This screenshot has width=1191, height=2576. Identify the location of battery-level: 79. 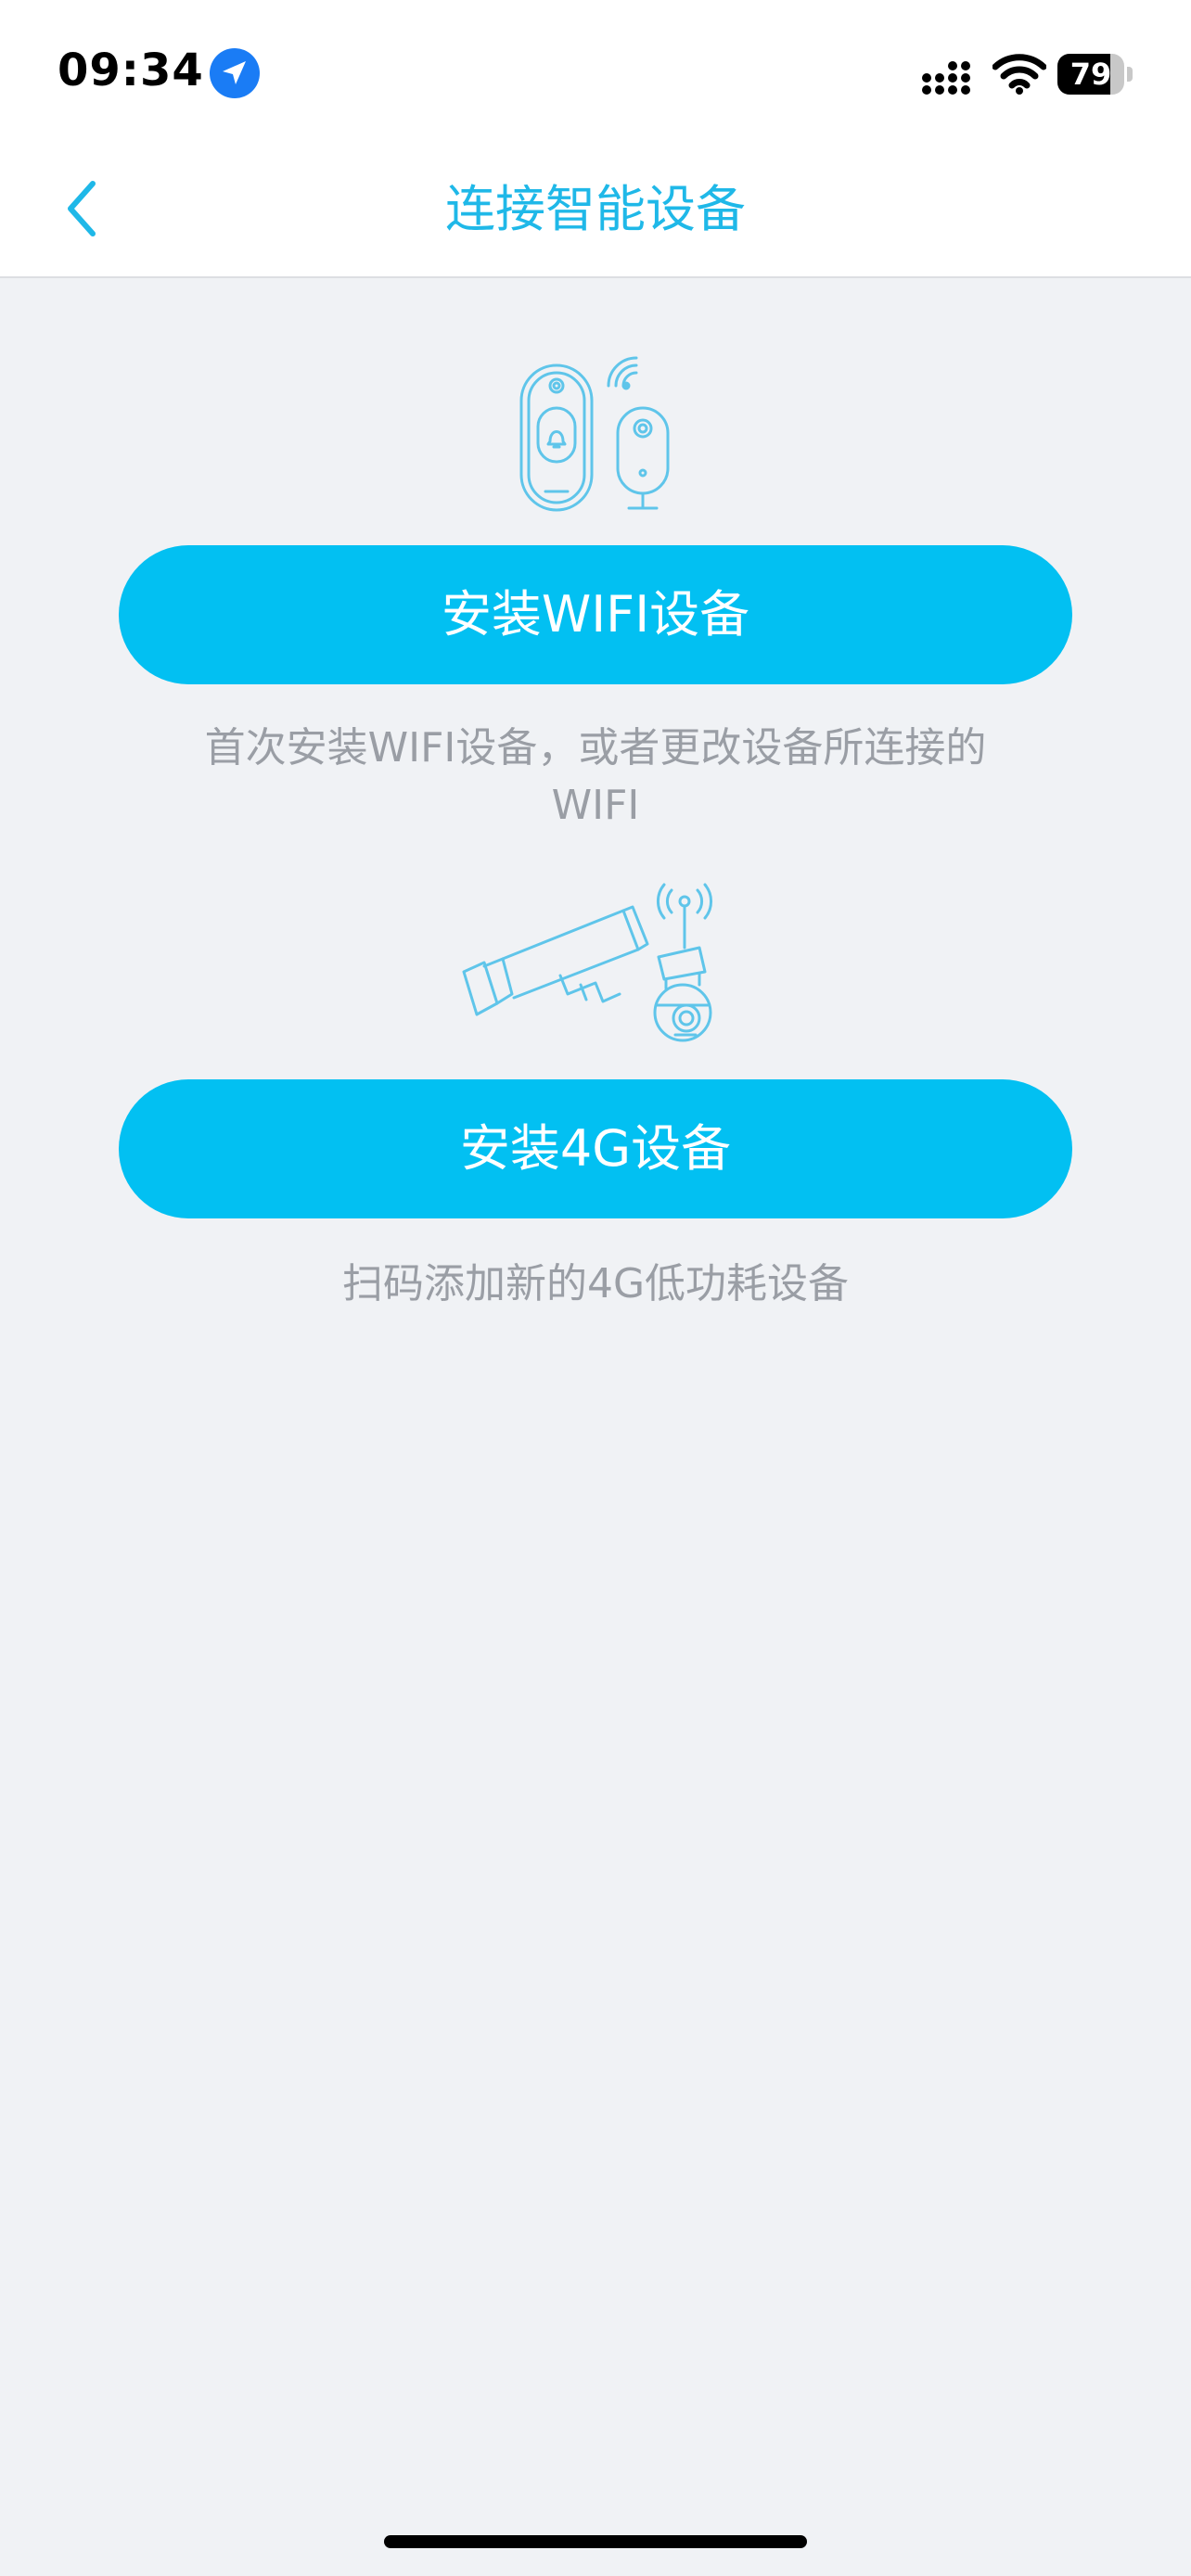
(1090, 74).